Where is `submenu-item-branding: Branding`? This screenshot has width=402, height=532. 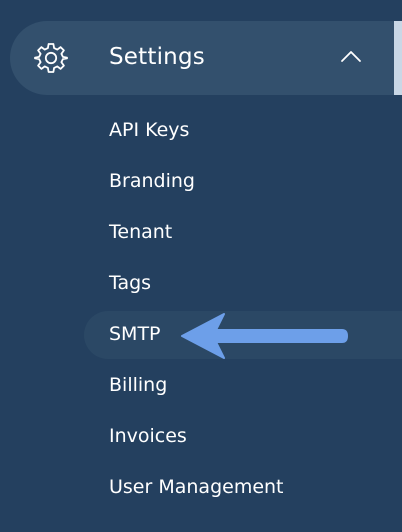 submenu-item-branding: Branding is located at coordinates (201, 180).